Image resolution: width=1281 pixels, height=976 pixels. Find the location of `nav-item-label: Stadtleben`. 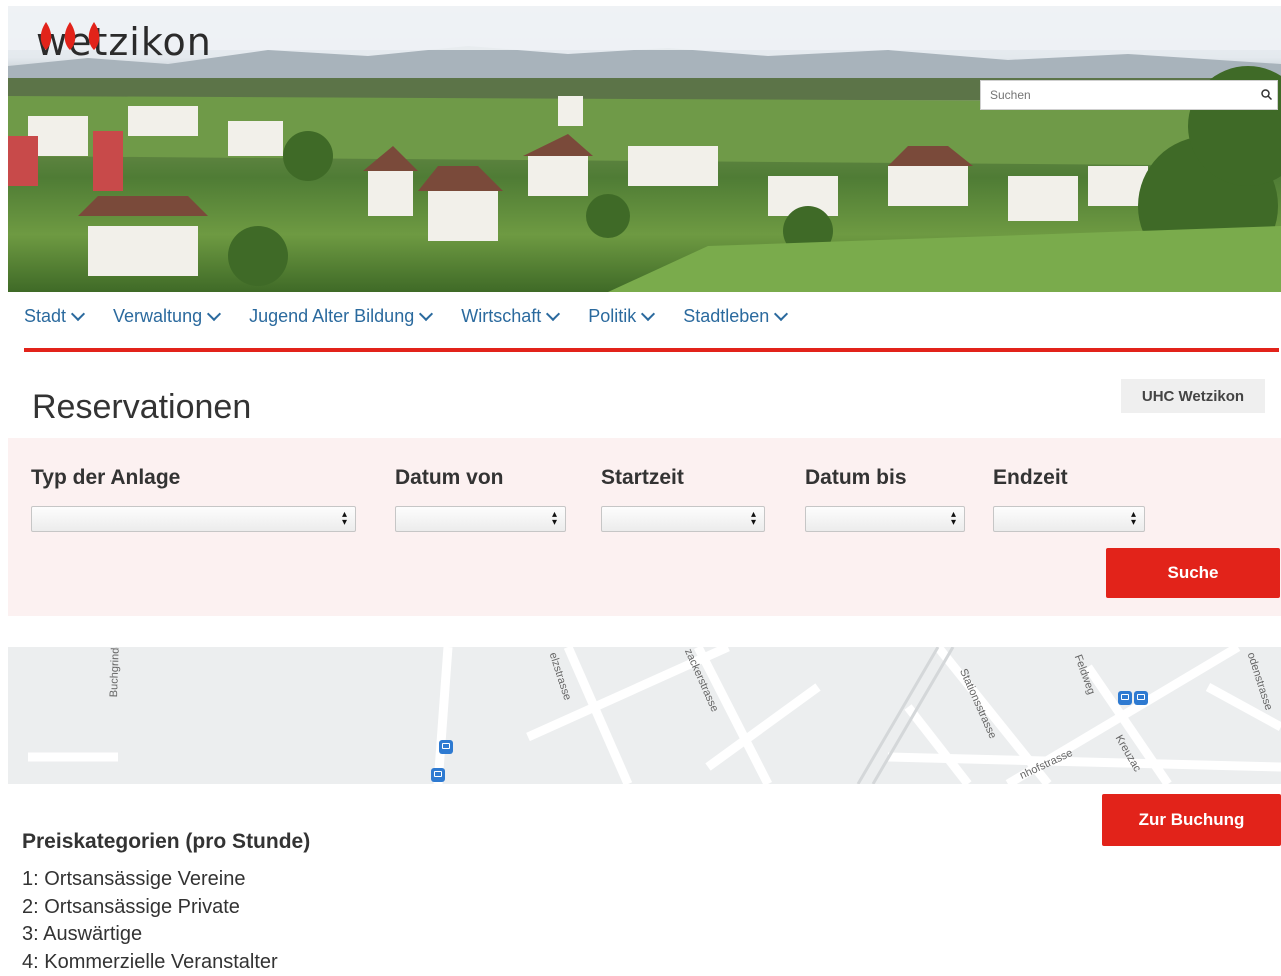

nav-item-label: Stadtleben is located at coordinates (726, 316).